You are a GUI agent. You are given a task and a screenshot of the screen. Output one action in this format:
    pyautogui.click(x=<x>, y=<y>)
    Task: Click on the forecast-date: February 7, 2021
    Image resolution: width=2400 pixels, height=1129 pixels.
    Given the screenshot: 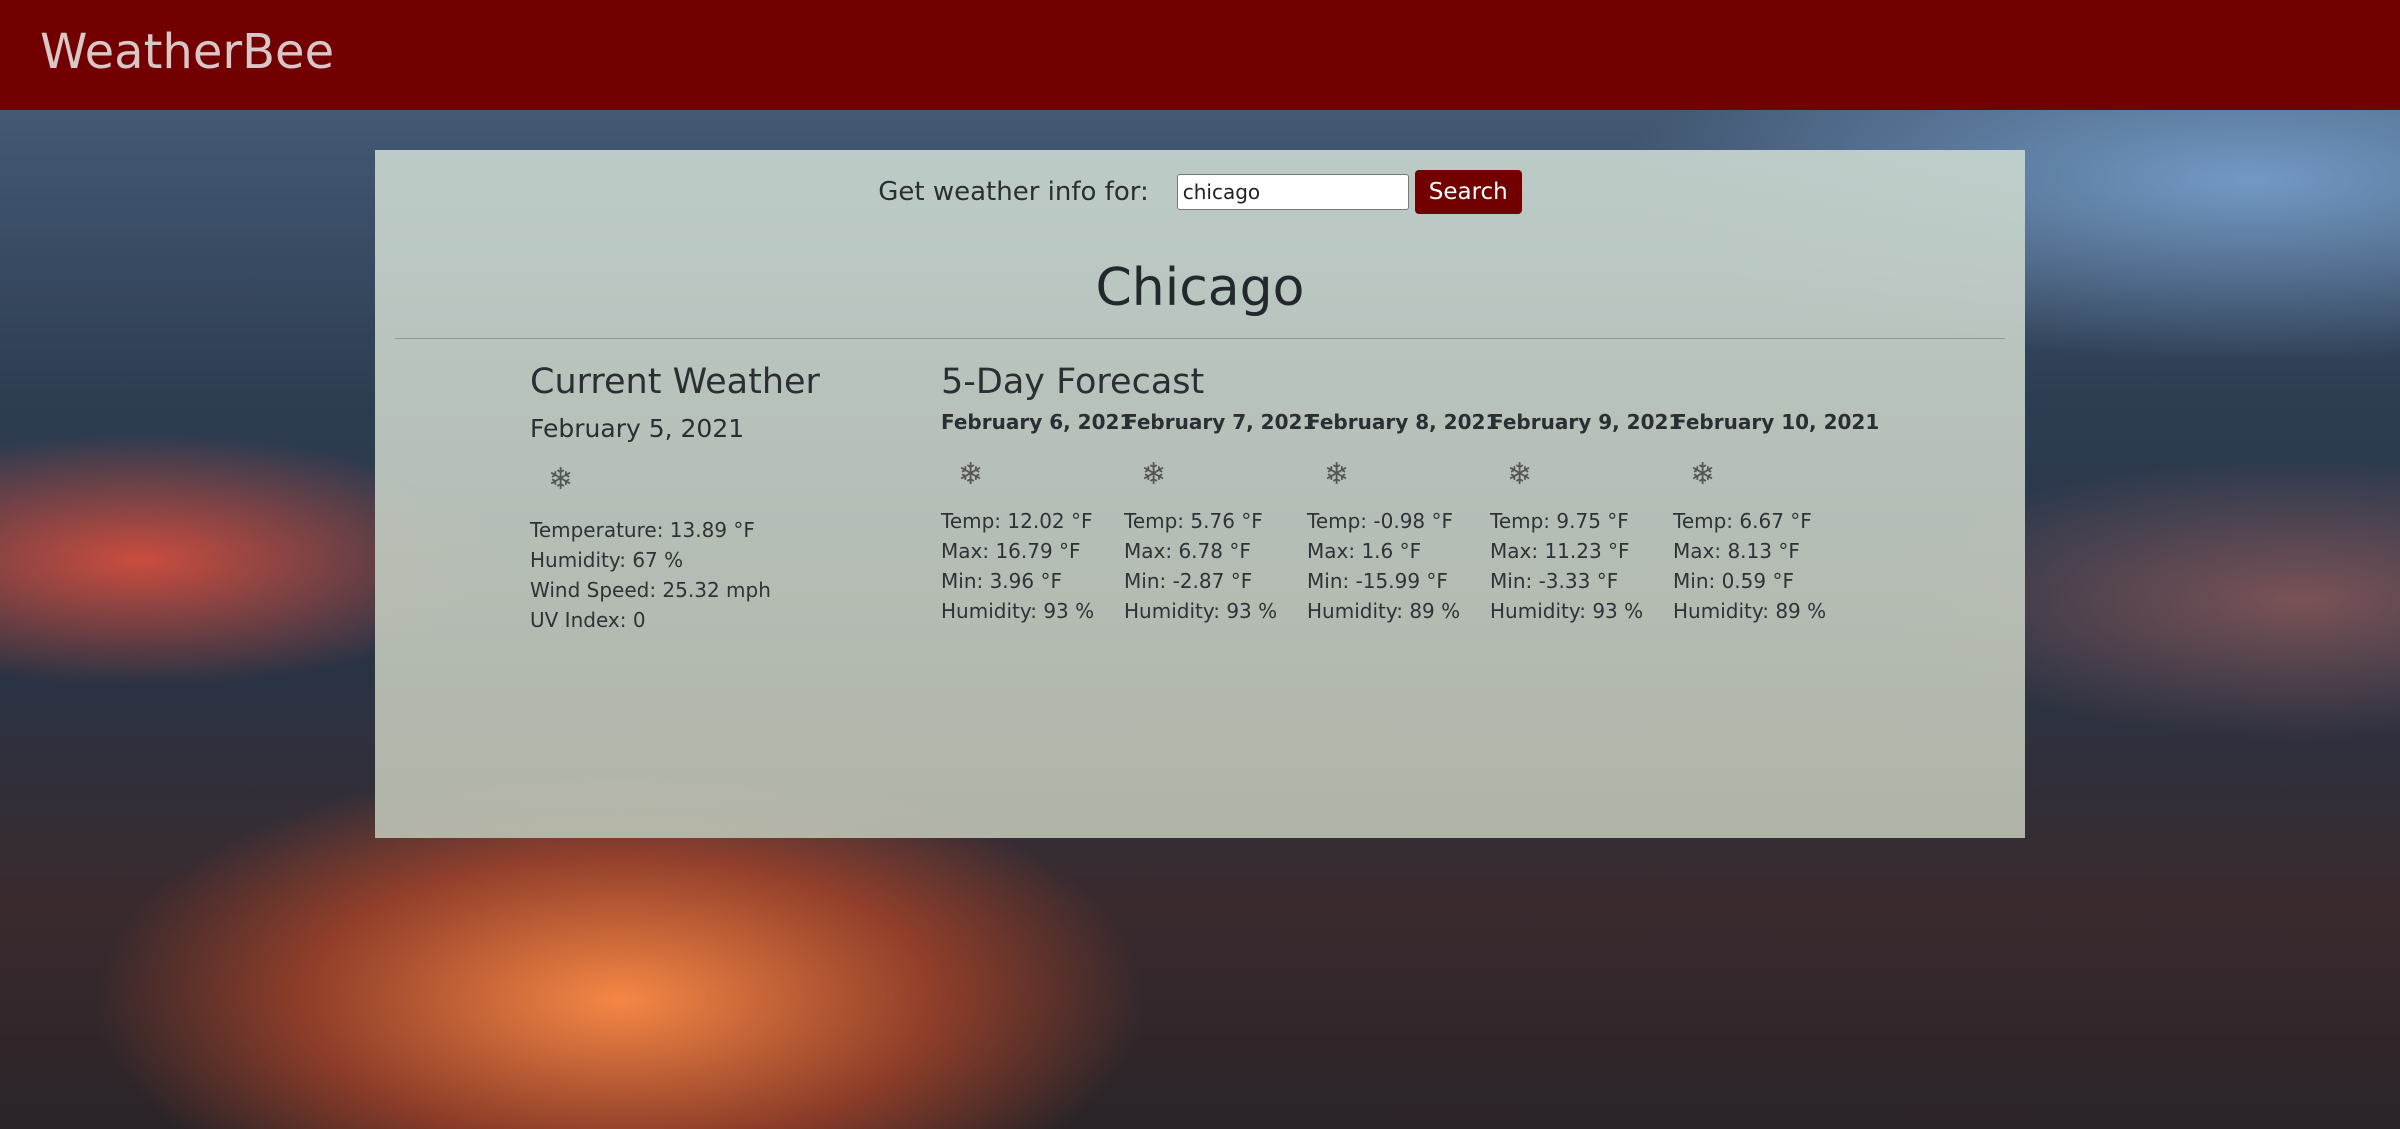 What is the action you would take?
    pyautogui.click(x=1220, y=422)
    